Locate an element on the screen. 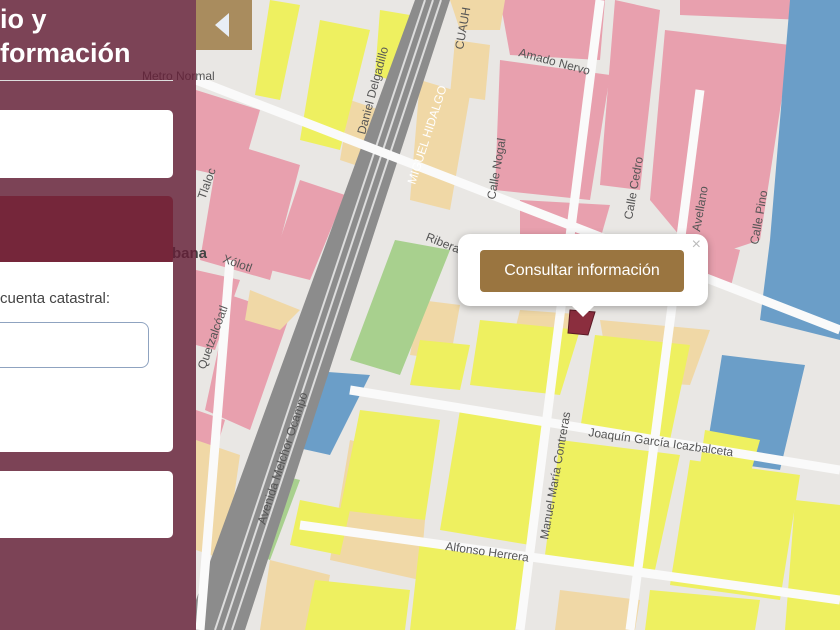 The height and width of the screenshot is (630, 840). title-divider is located at coordinates (86, 80).